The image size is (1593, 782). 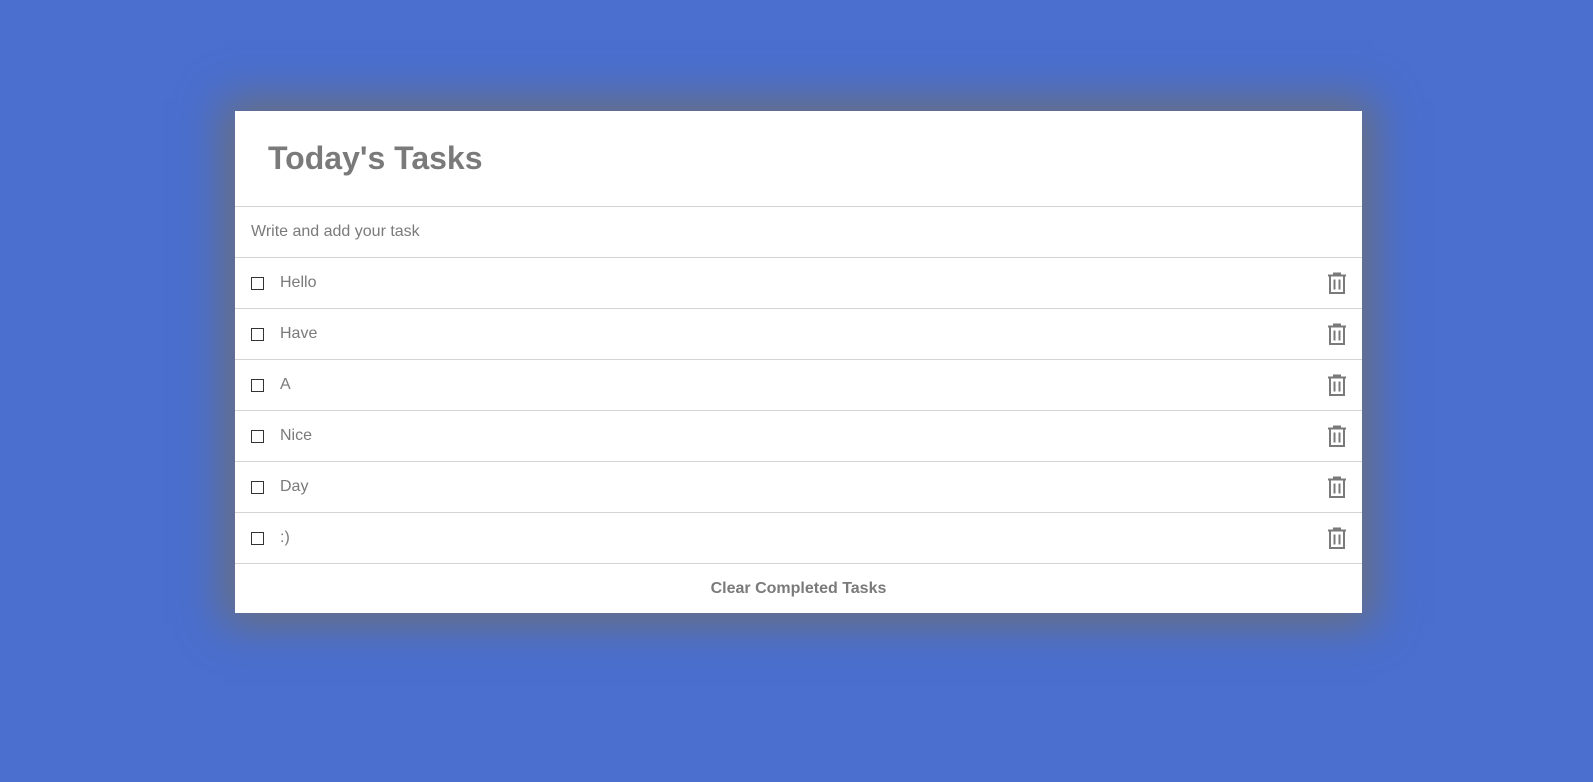 I want to click on task-item: Day, so click(x=798, y=487).